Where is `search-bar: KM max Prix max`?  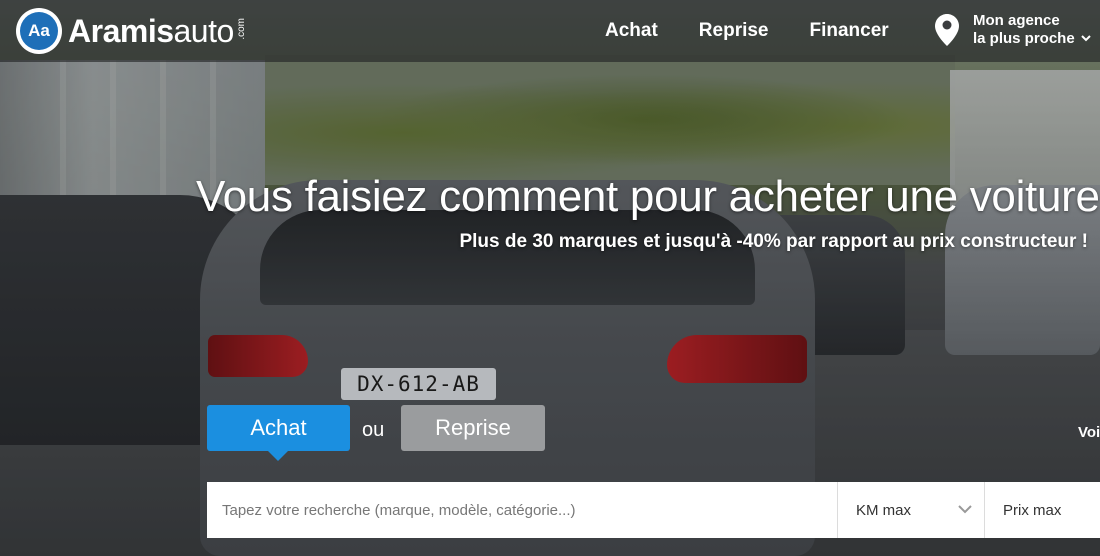 search-bar: KM max Prix max is located at coordinates (653, 510).